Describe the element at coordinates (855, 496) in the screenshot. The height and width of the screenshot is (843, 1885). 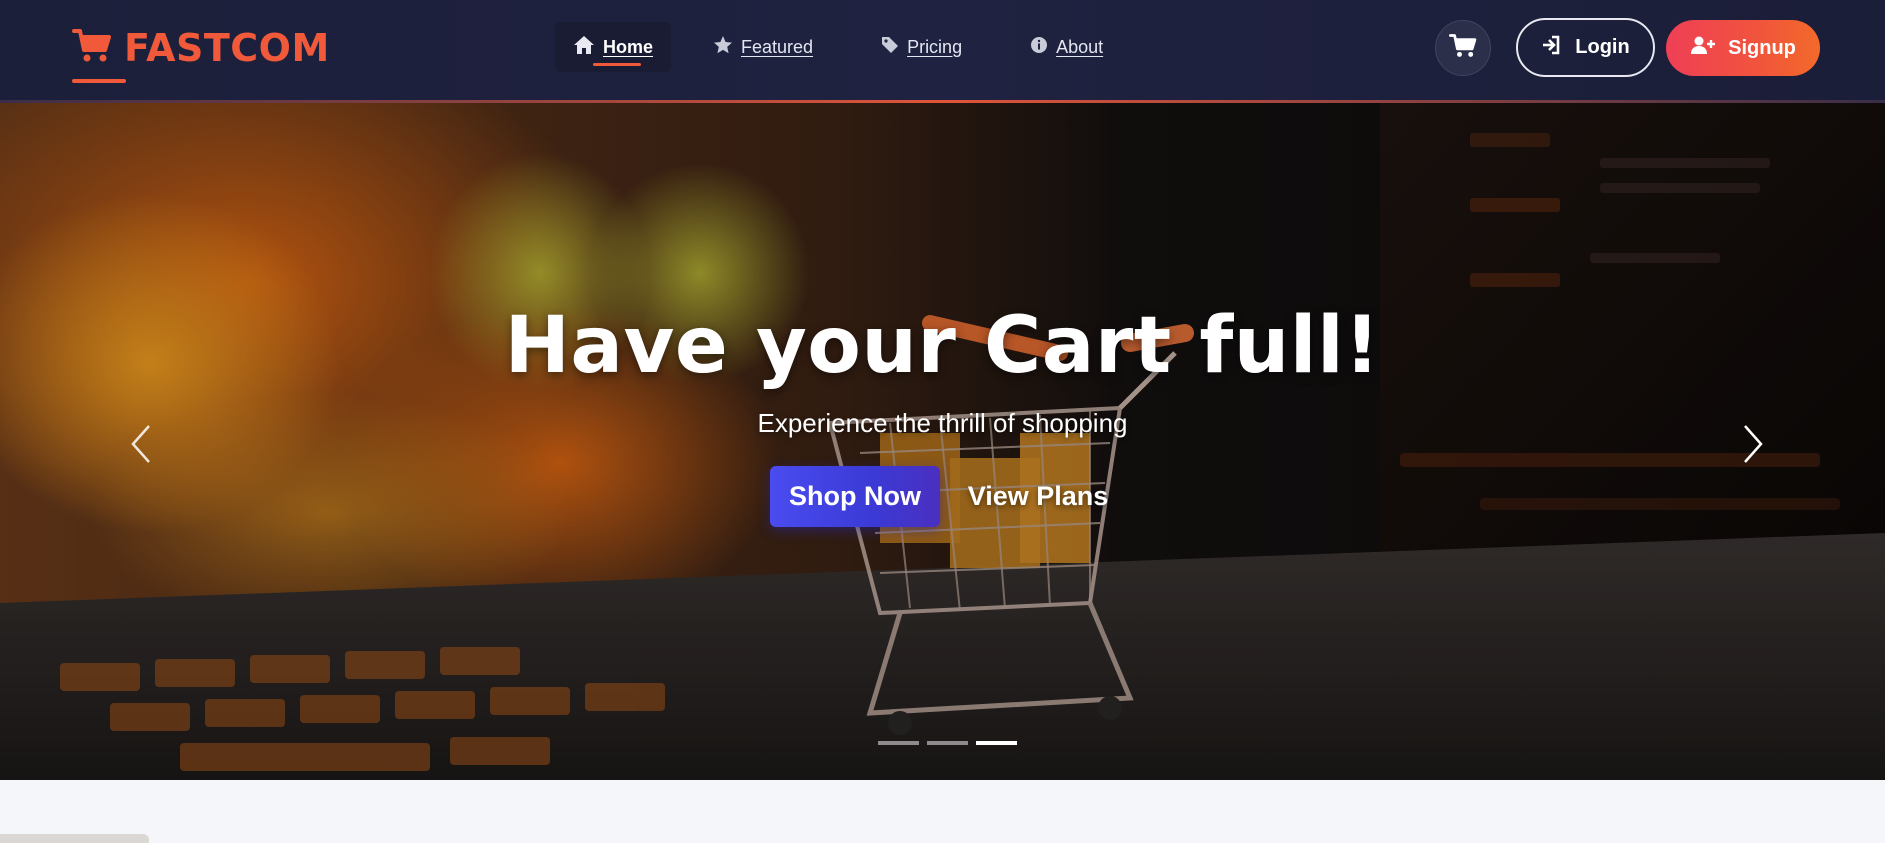
I see `shop-now-button: Shop Now` at that location.